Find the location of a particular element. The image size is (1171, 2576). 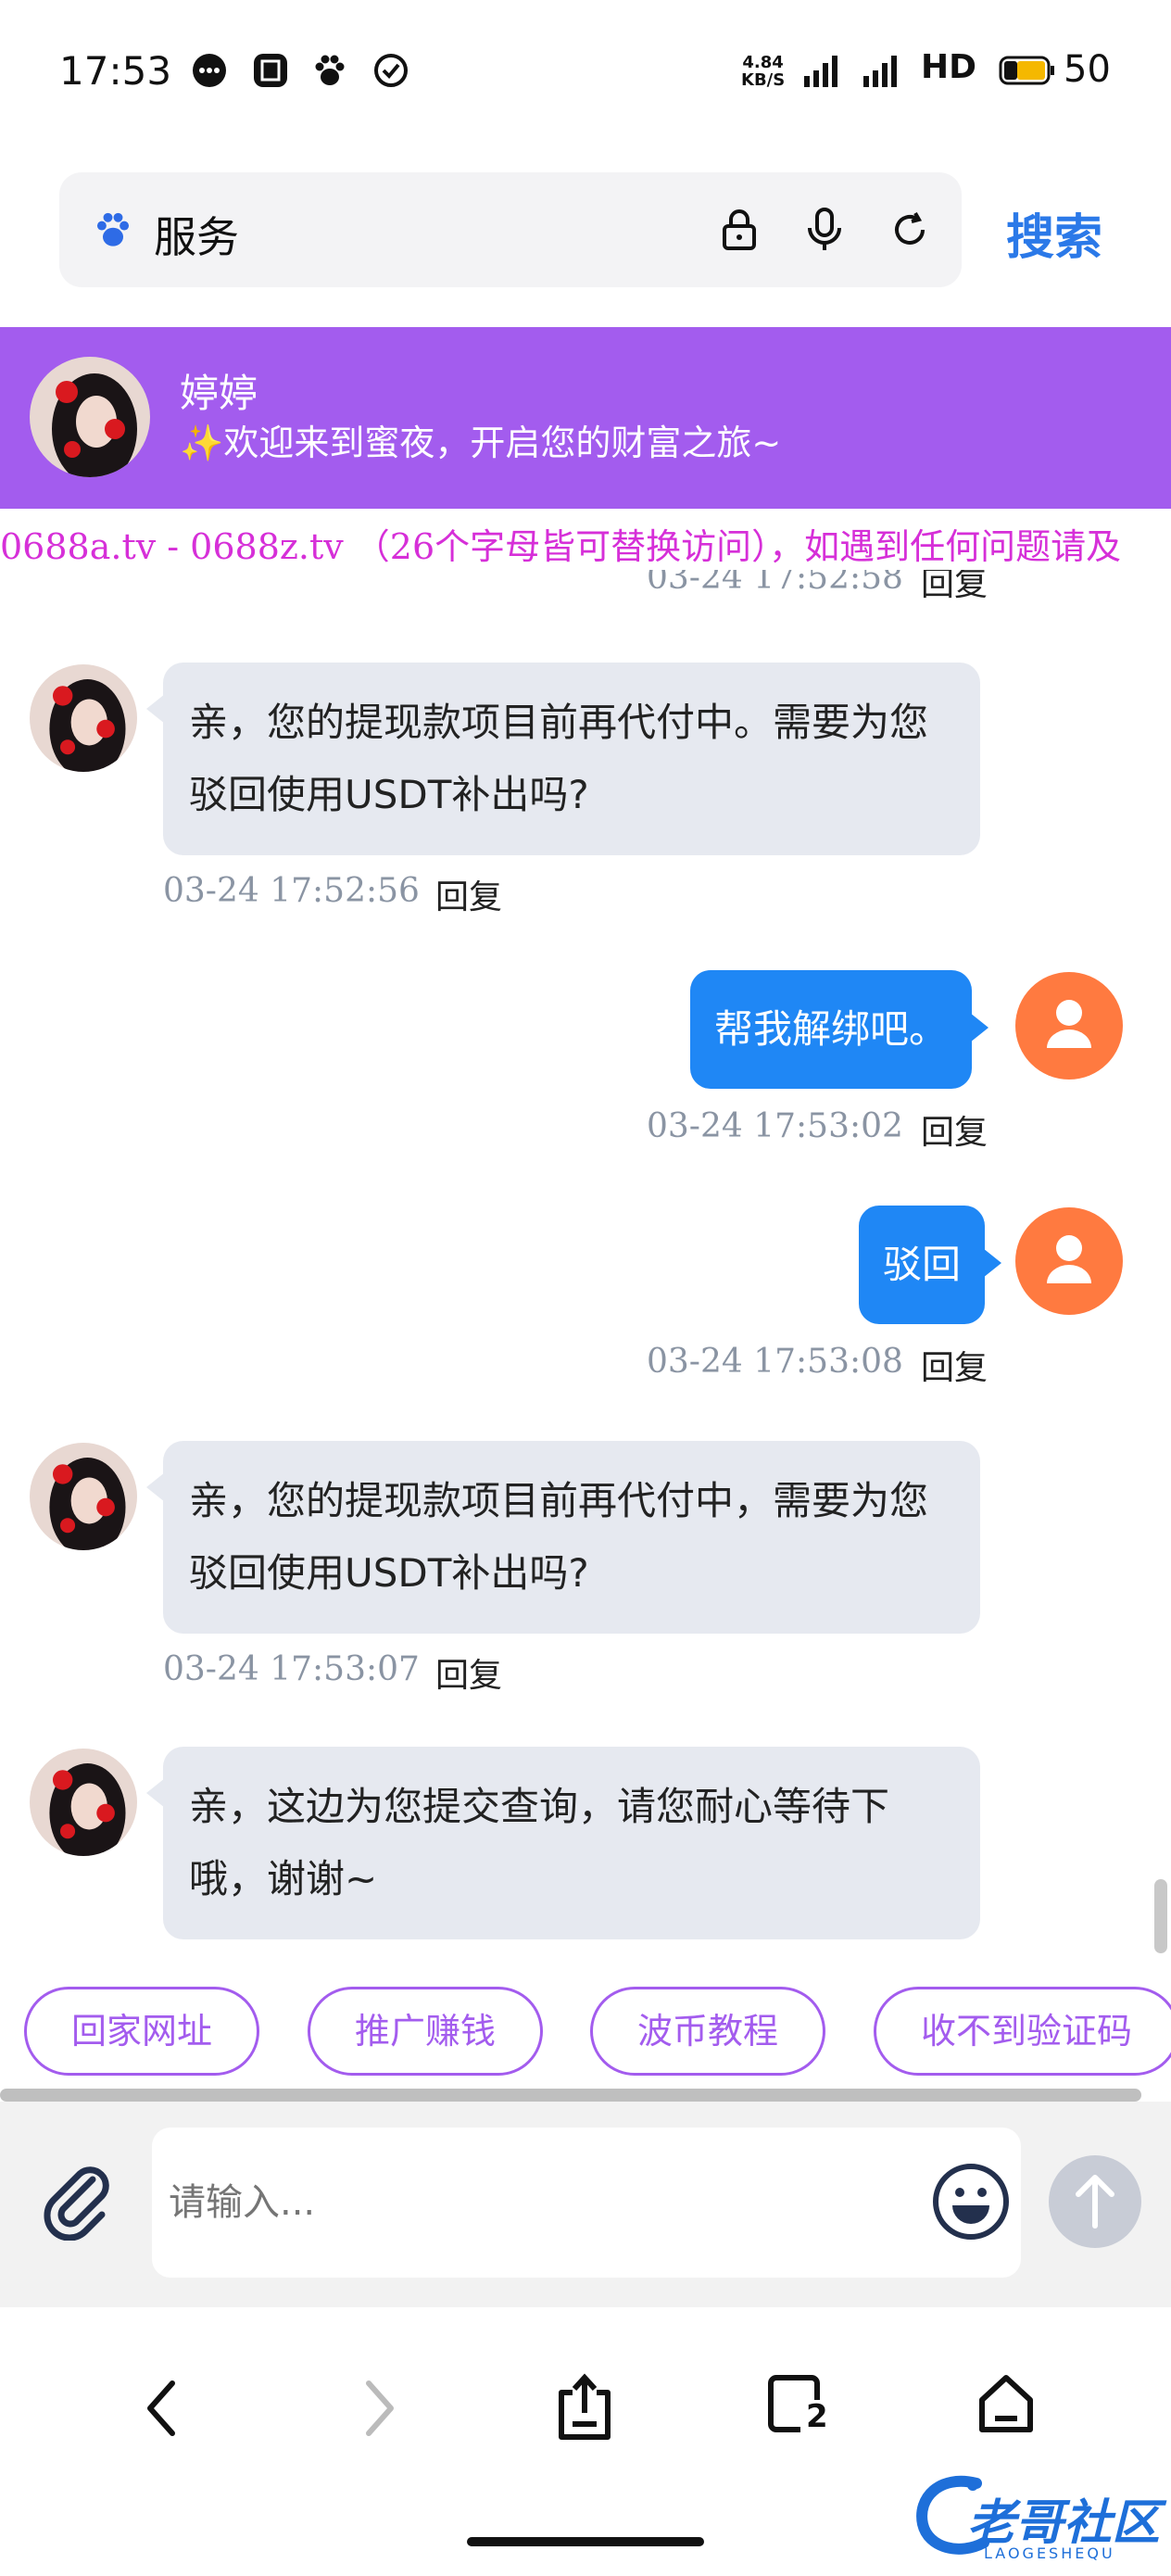

status-time: 17:53 is located at coordinates (116, 71).